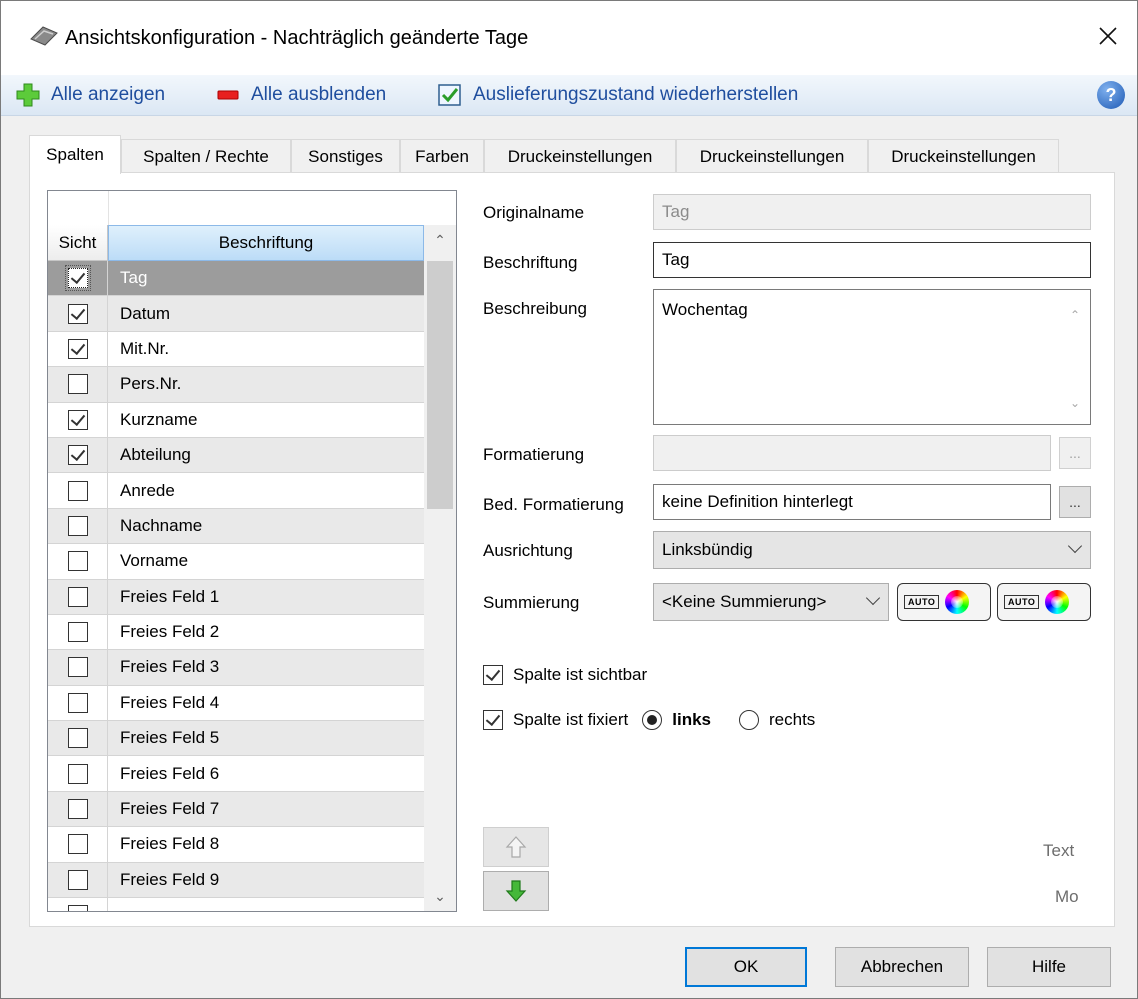  What do you see at coordinates (772, 156) in the screenshot?
I see `tab-druckeinstellungen-2: Druckeinstellungen` at bounding box center [772, 156].